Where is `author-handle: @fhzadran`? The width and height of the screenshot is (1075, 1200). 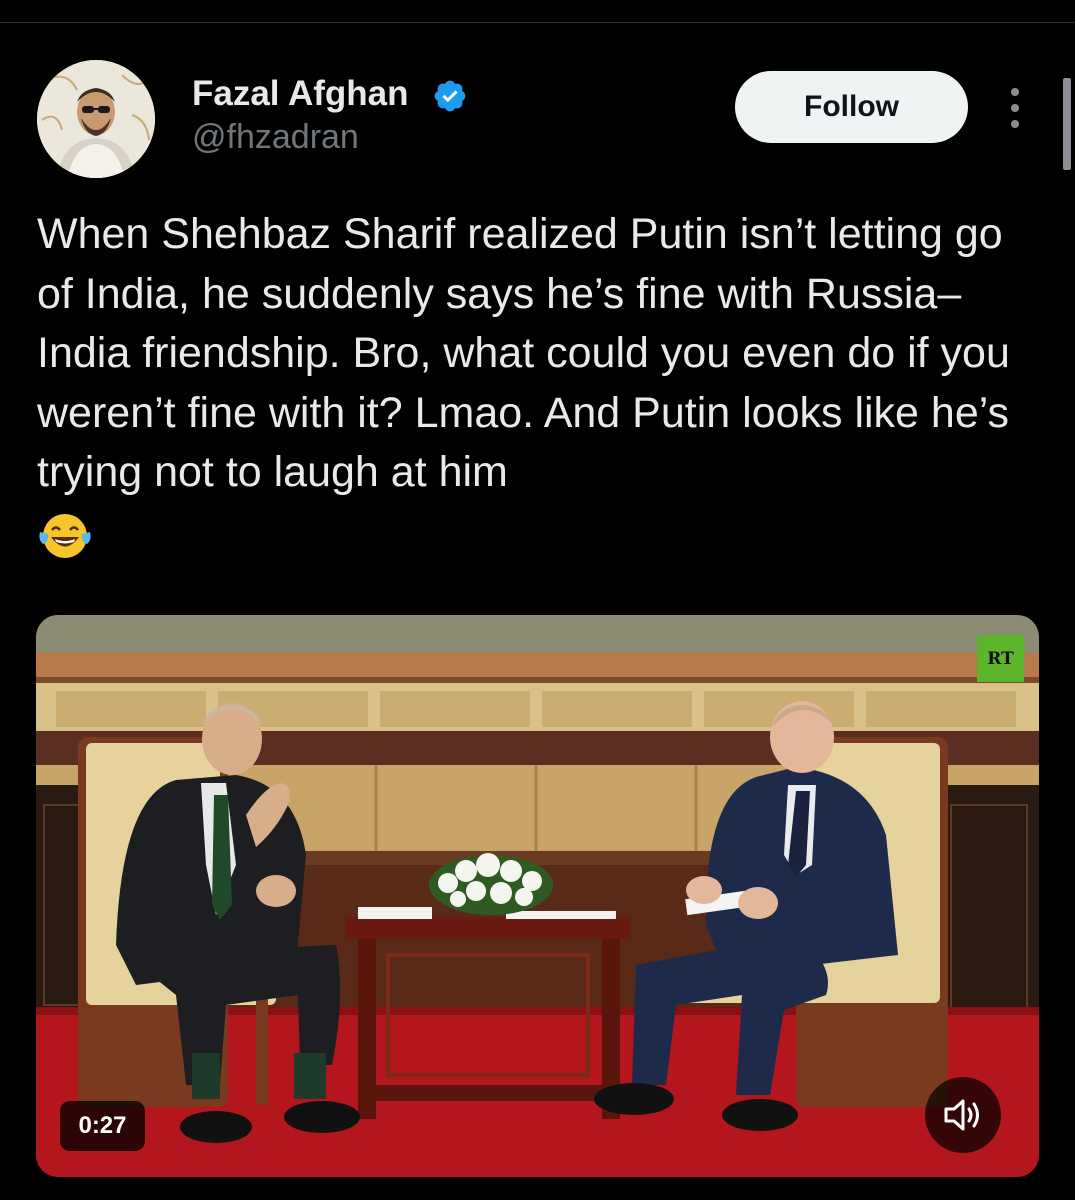 author-handle: @fhzadran is located at coordinates (275, 137).